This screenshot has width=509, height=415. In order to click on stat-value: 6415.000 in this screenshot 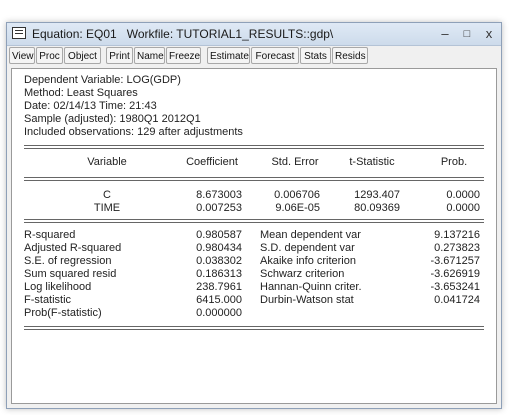, I will do `click(219, 300)`.